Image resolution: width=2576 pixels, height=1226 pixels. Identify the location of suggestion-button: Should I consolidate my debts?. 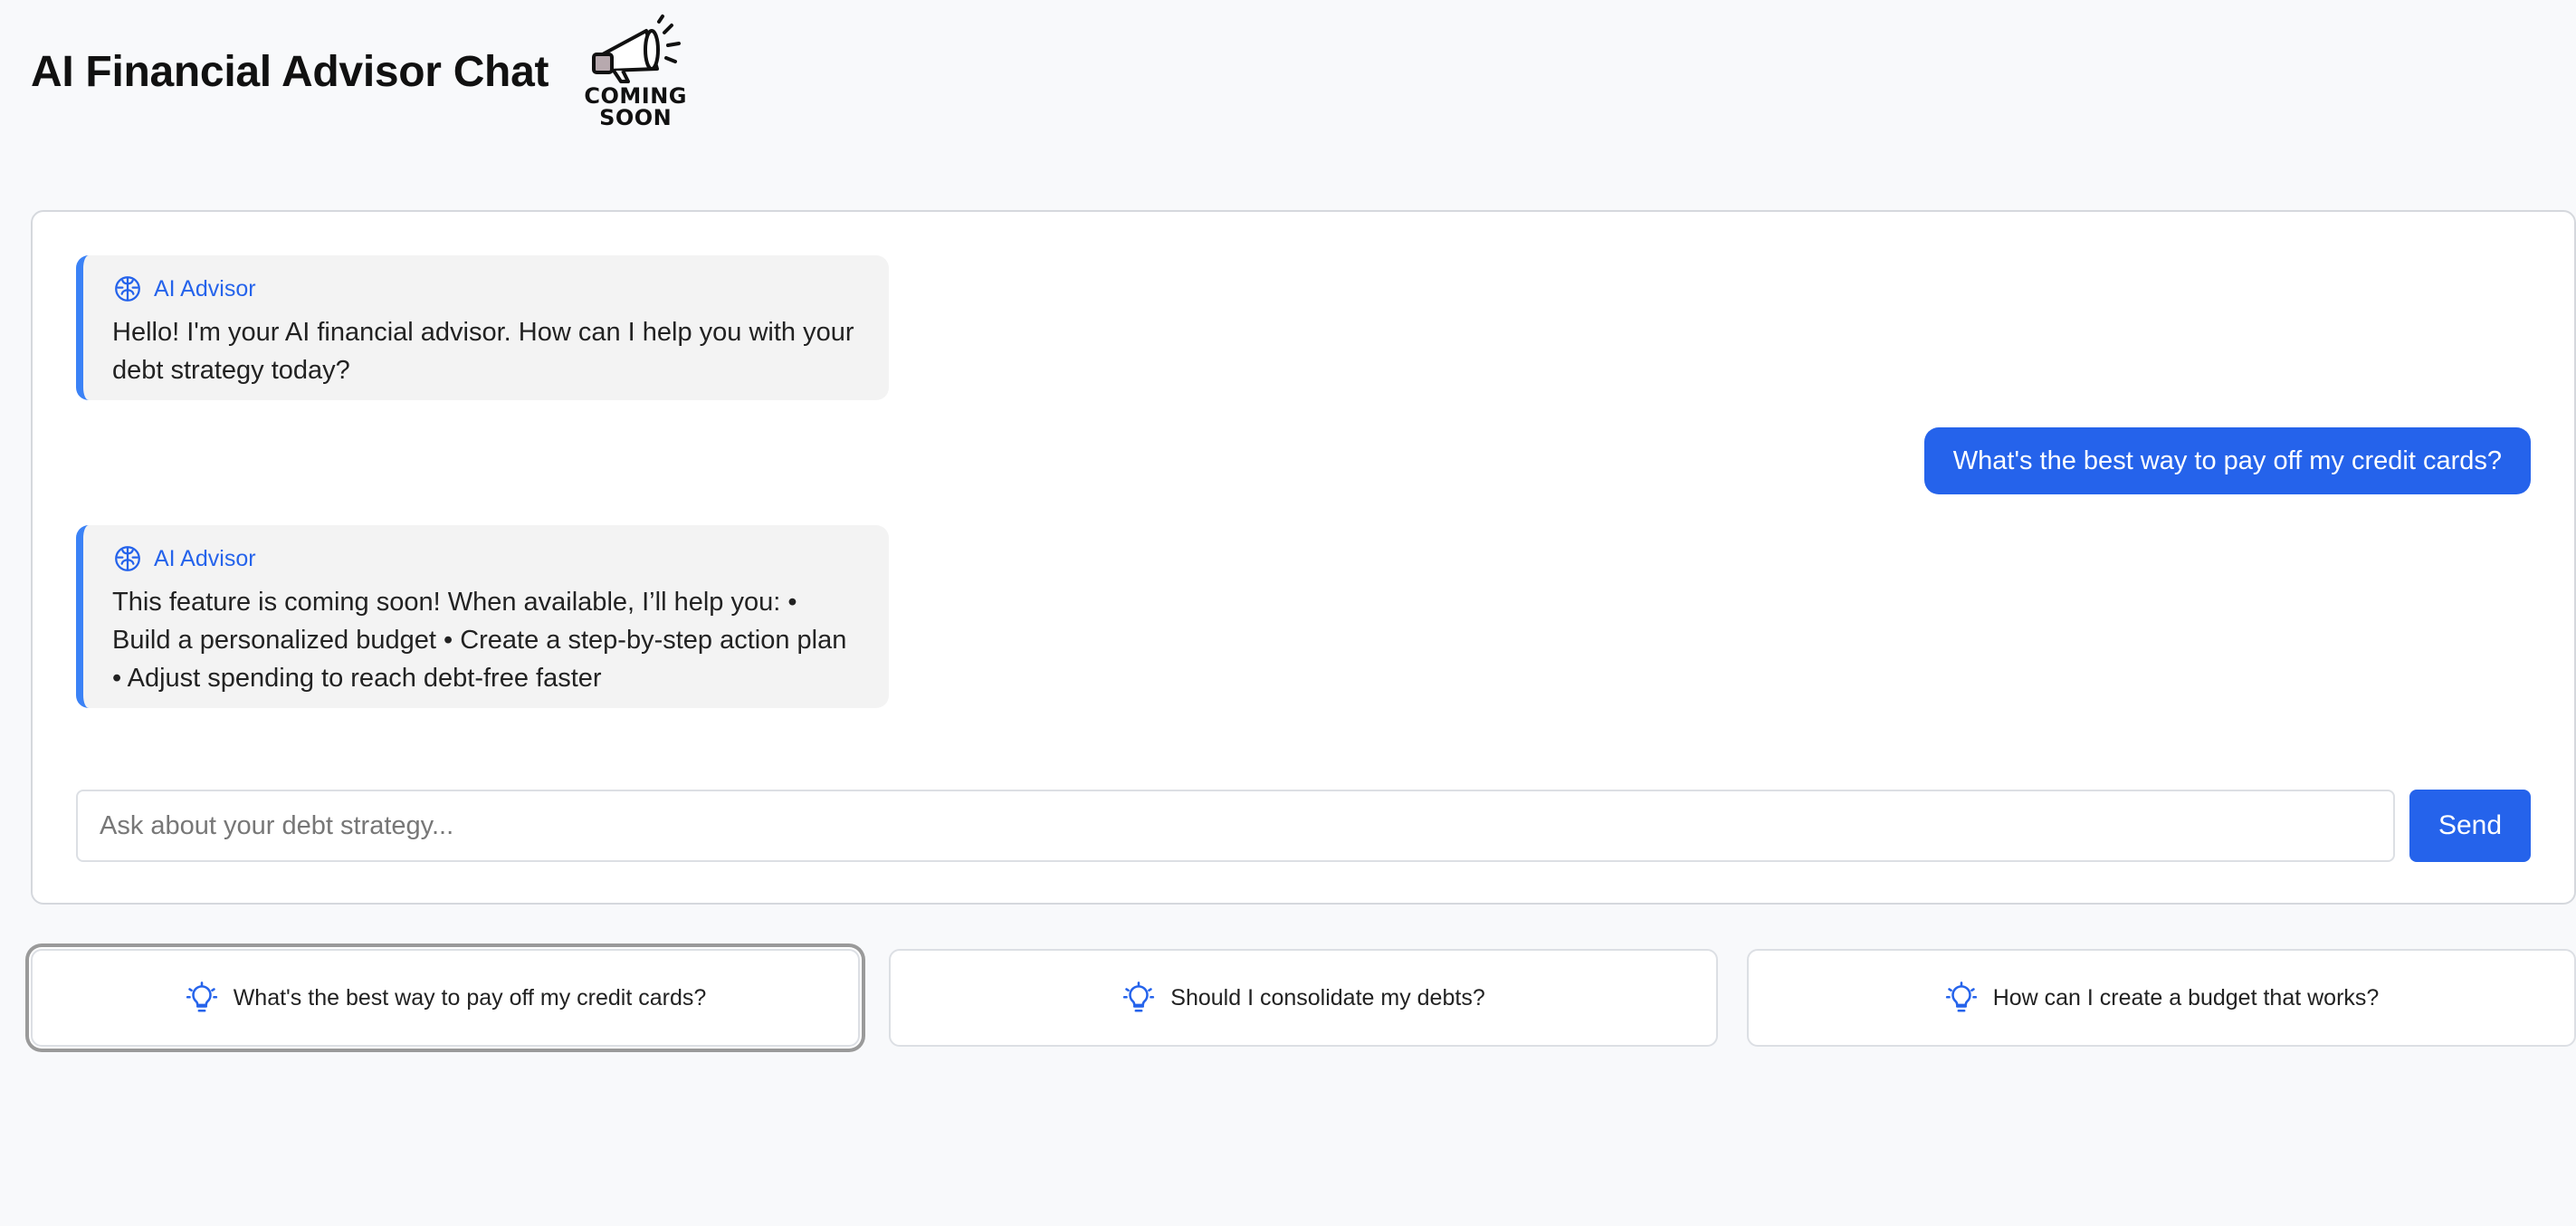
(1303, 998).